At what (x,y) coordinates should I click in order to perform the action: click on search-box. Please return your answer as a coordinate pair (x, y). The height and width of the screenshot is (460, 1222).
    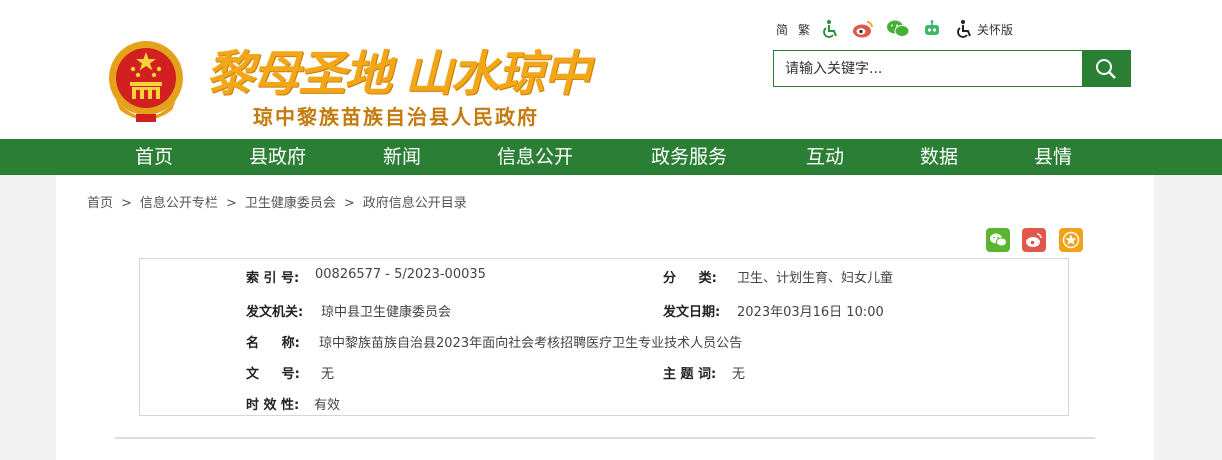
    Looking at the image, I should click on (952, 68).